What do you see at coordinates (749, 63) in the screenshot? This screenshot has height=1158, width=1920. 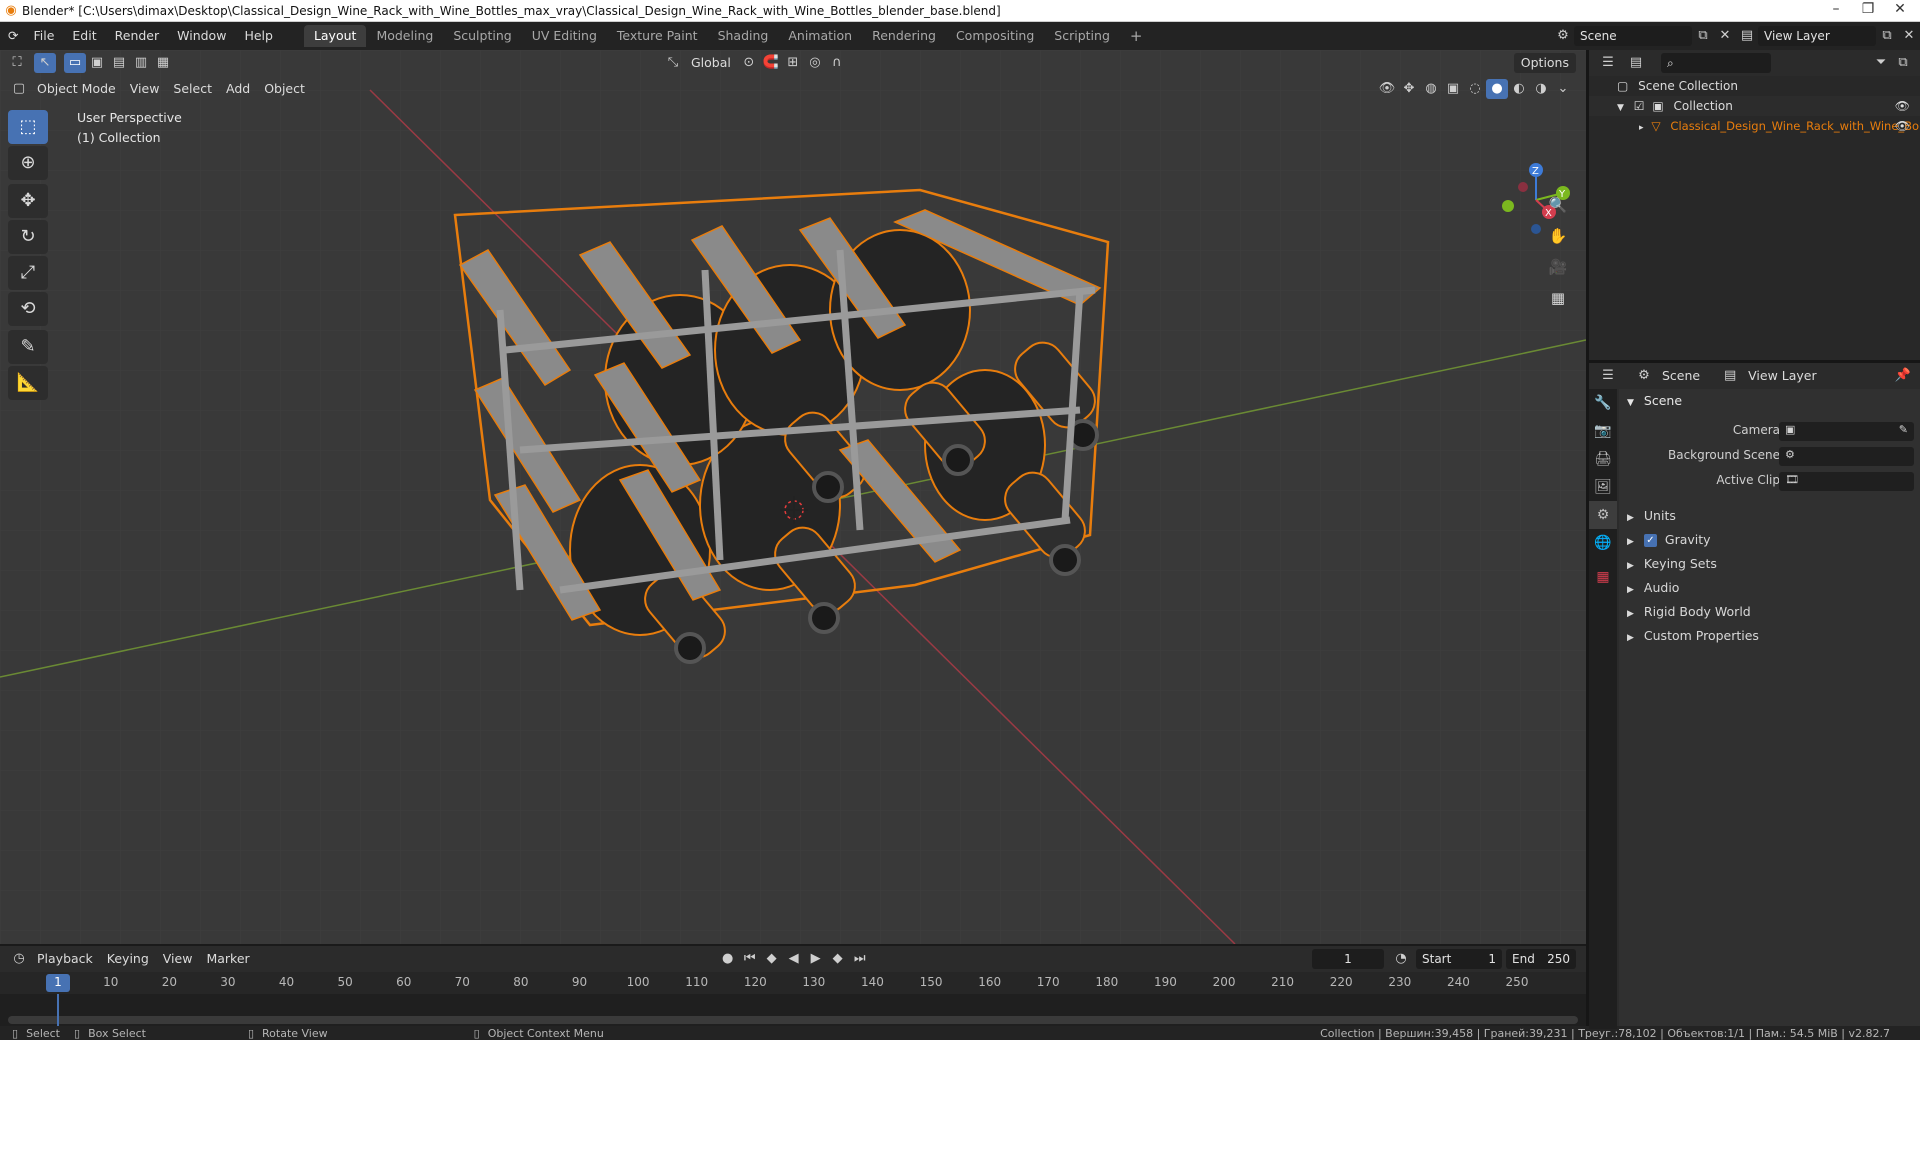 I see `pivot-point-icon: ⊙` at bounding box center [749, 63].